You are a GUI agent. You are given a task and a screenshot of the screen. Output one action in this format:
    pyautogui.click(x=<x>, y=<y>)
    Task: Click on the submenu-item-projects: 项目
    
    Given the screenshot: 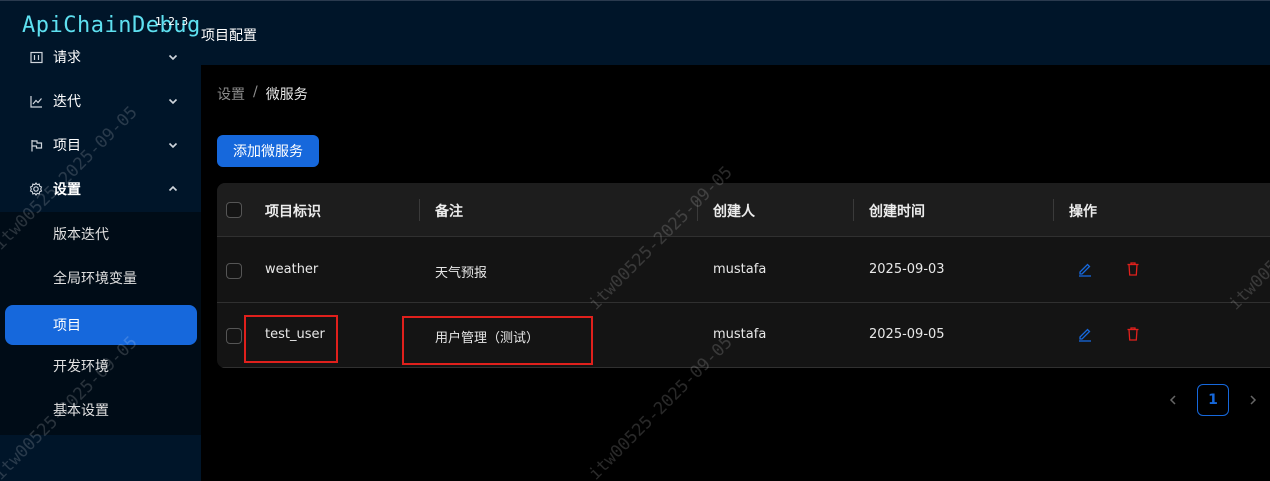 What is the action you would take?
    pyautogui.click(x=101, y=325)
    